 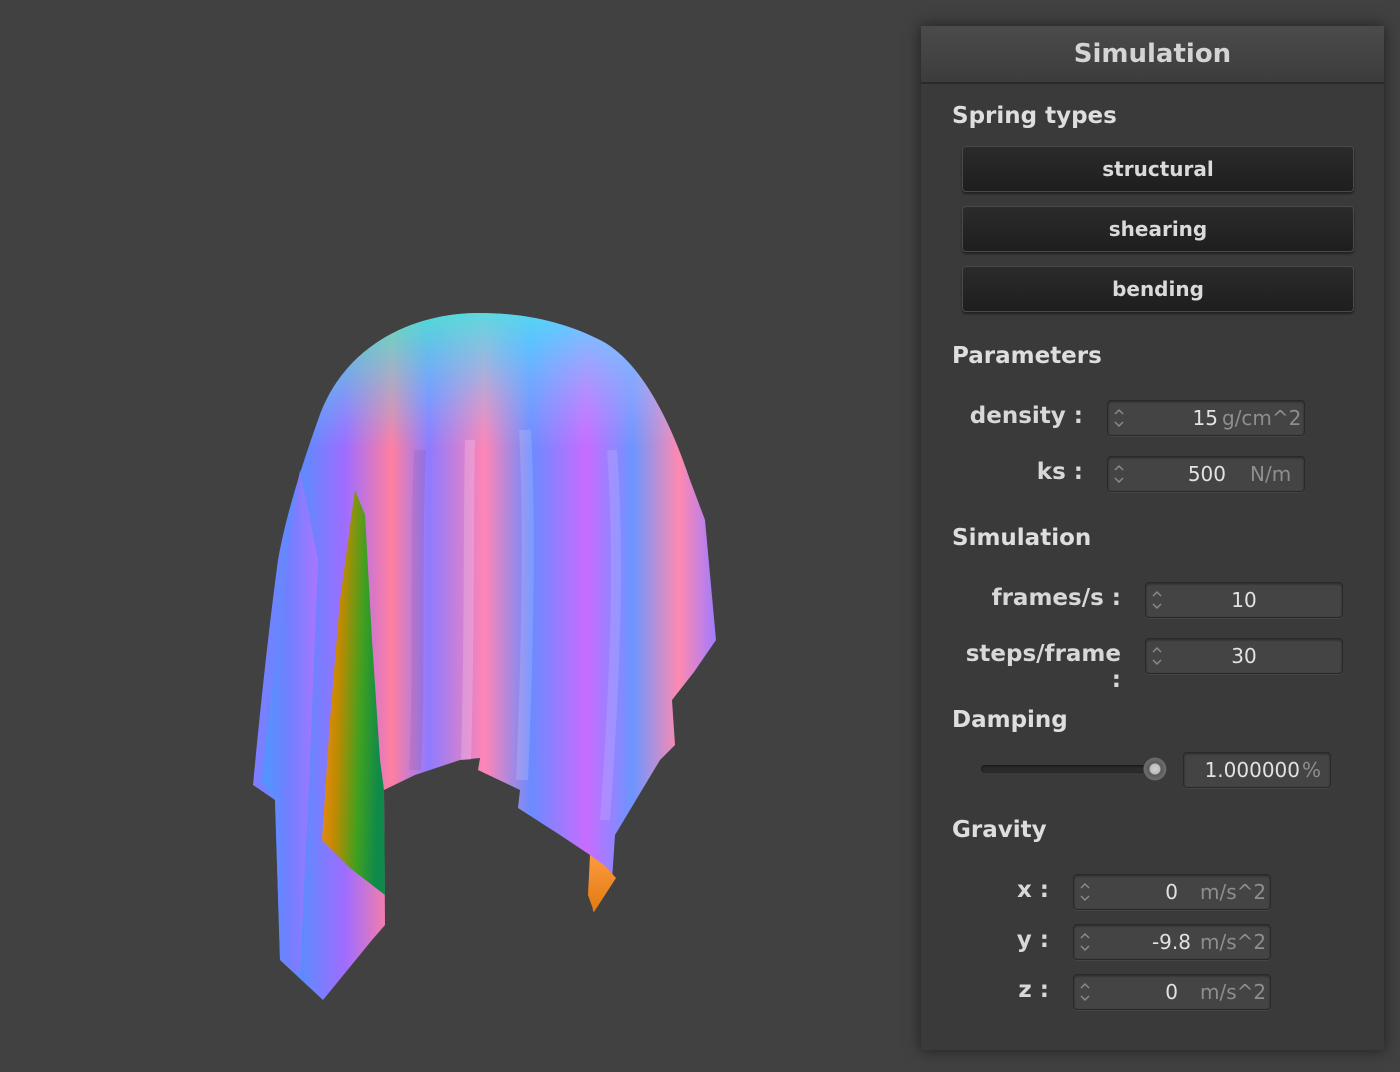 What do you see at coordinates (1233, 892) in the screenshot?
I see `gravity-x-unit: m/s^2` at bounding box center [1233, 892].